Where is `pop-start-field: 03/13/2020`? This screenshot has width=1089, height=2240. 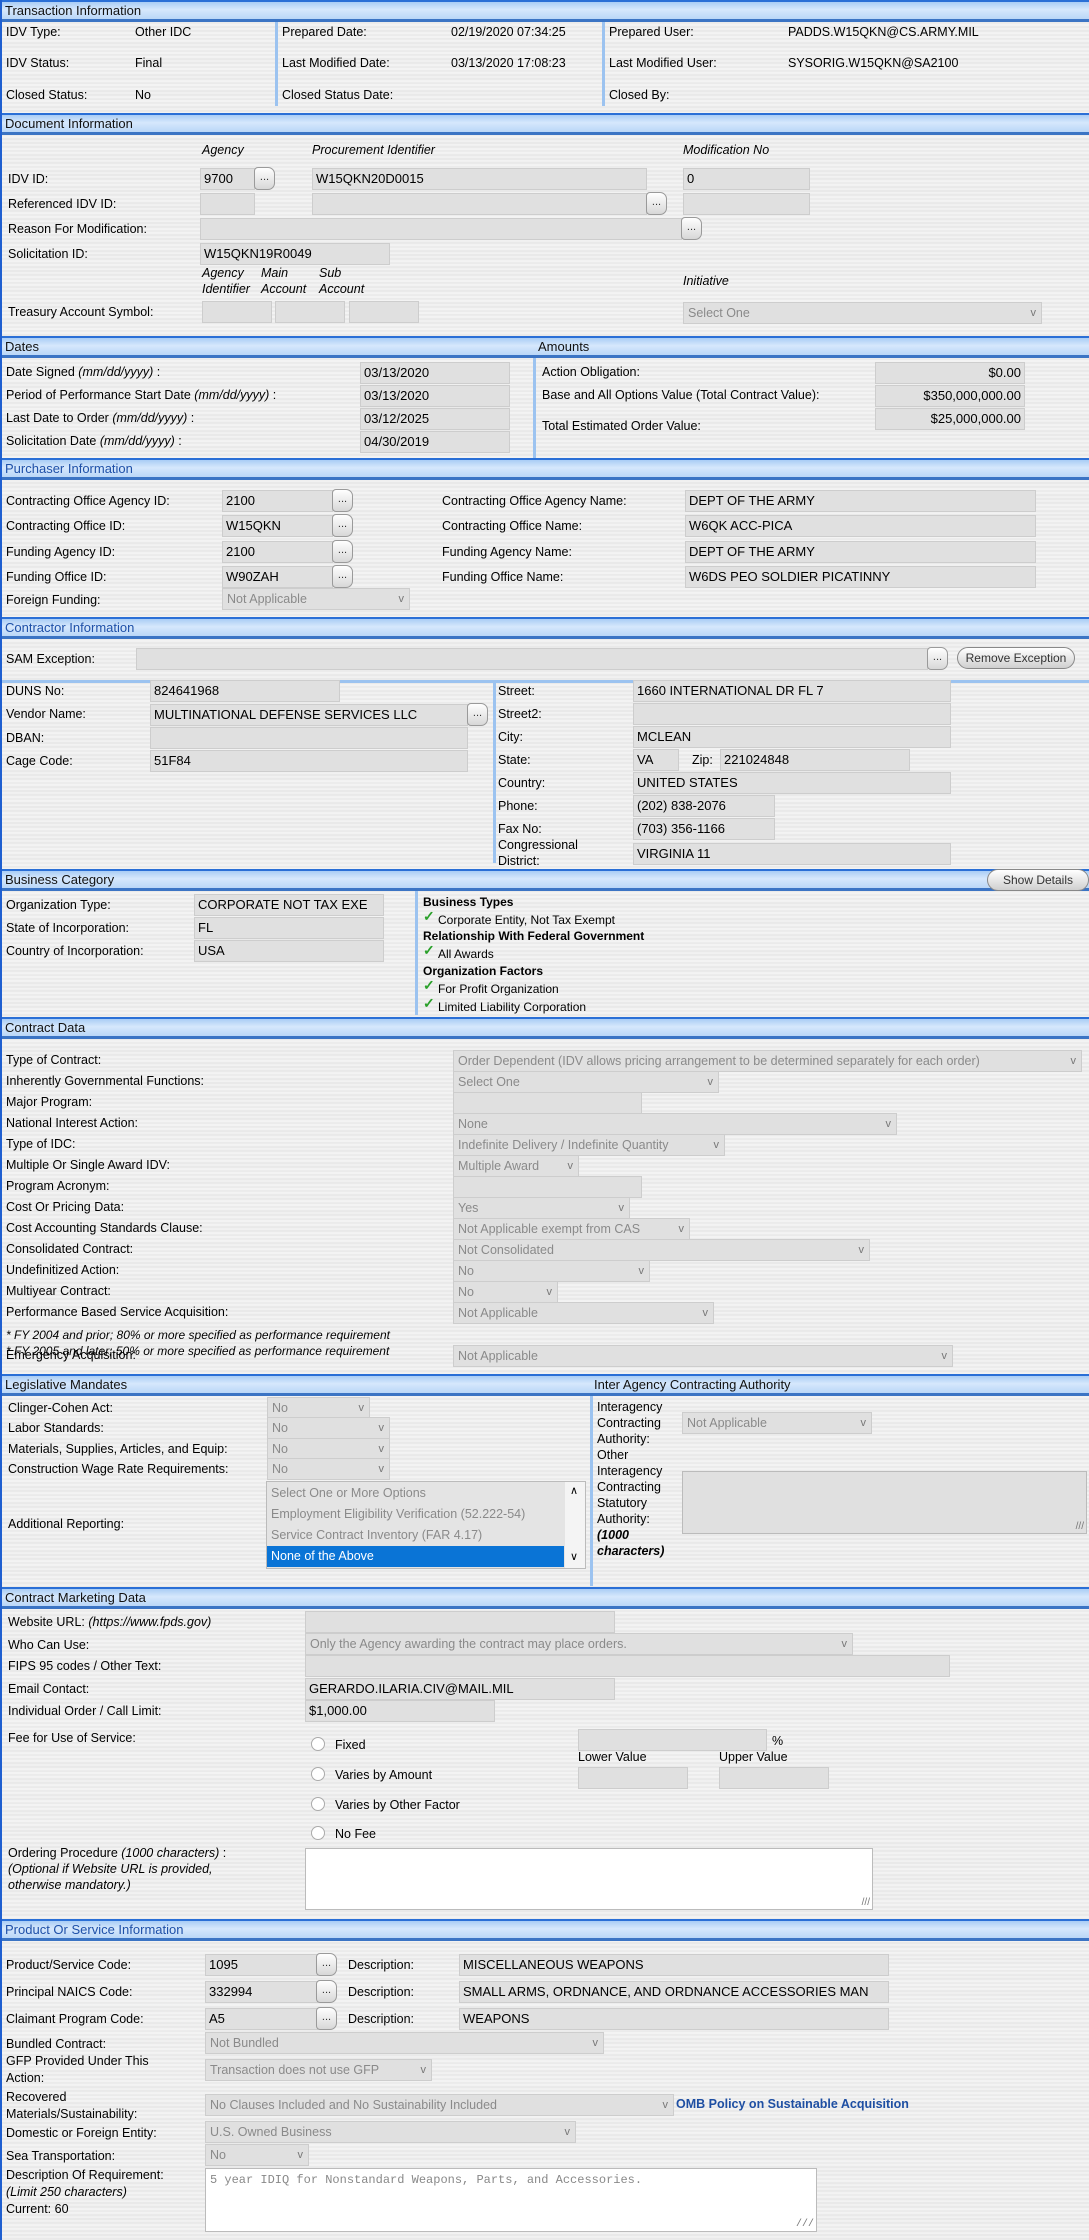
pop-start-field: 03/13/2020 is located at coordinates (435, 396).